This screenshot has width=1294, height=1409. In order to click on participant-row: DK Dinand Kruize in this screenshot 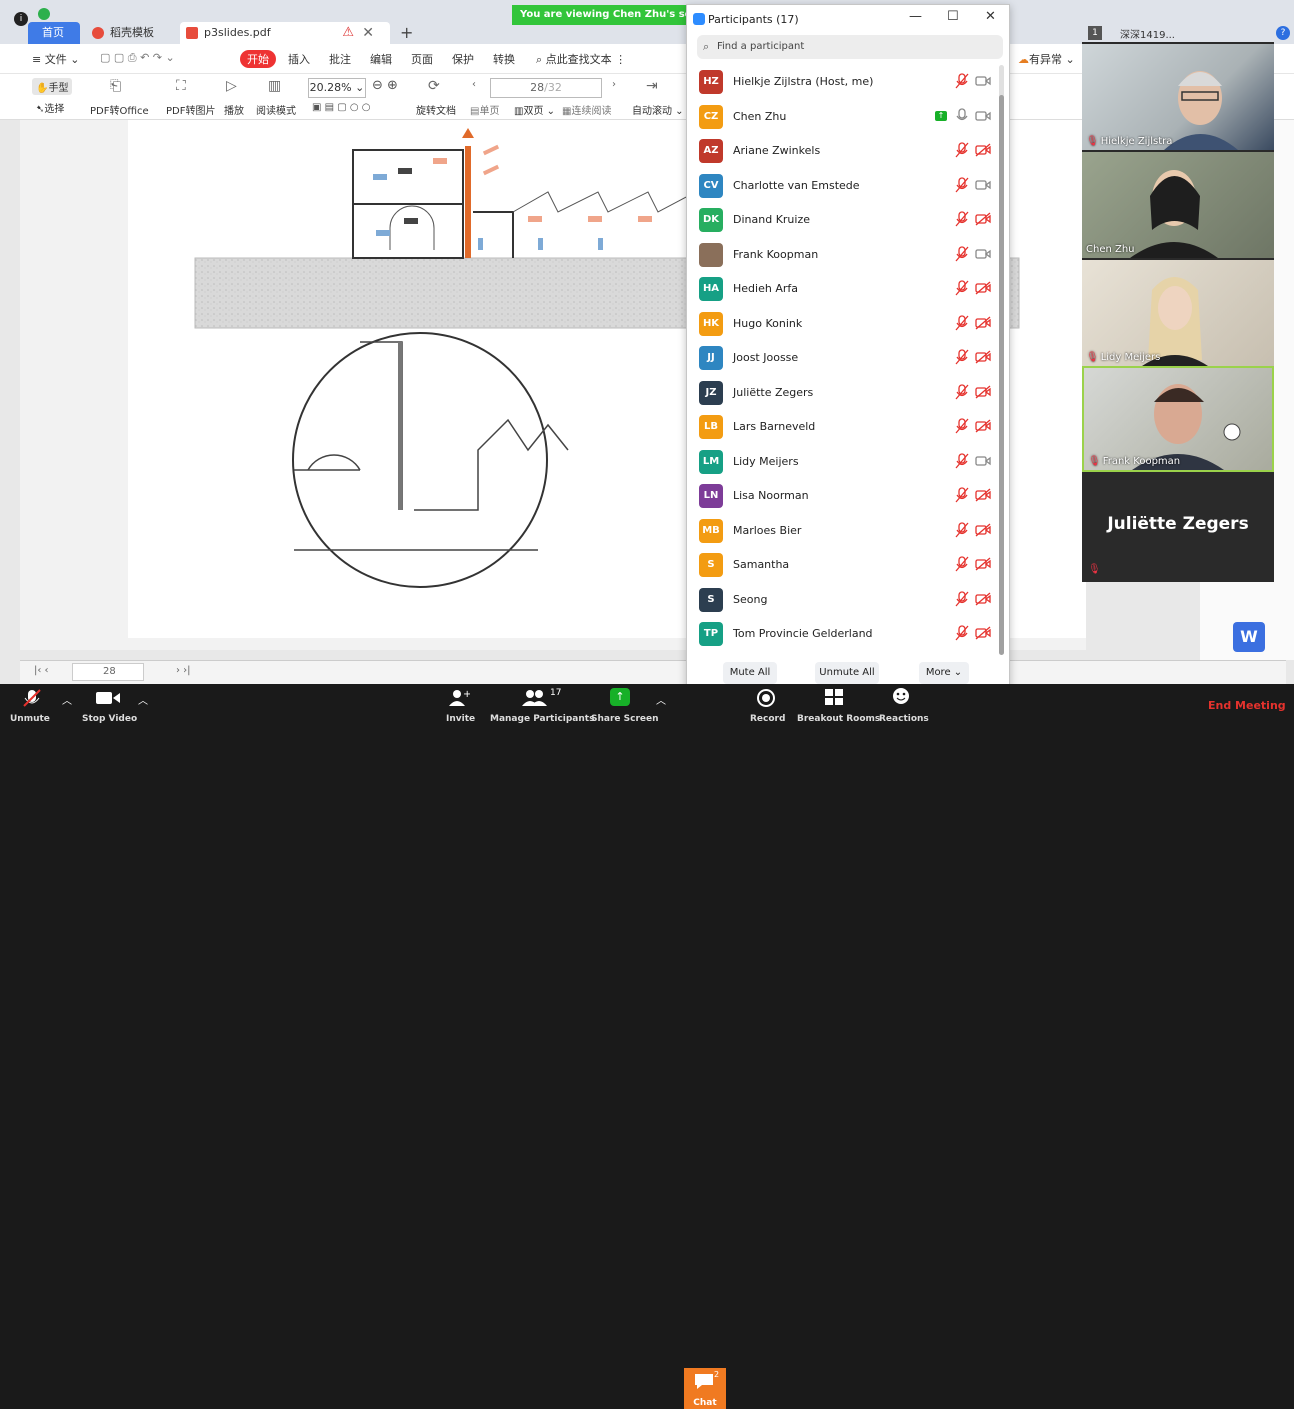, I will do `click(845, 220)`.